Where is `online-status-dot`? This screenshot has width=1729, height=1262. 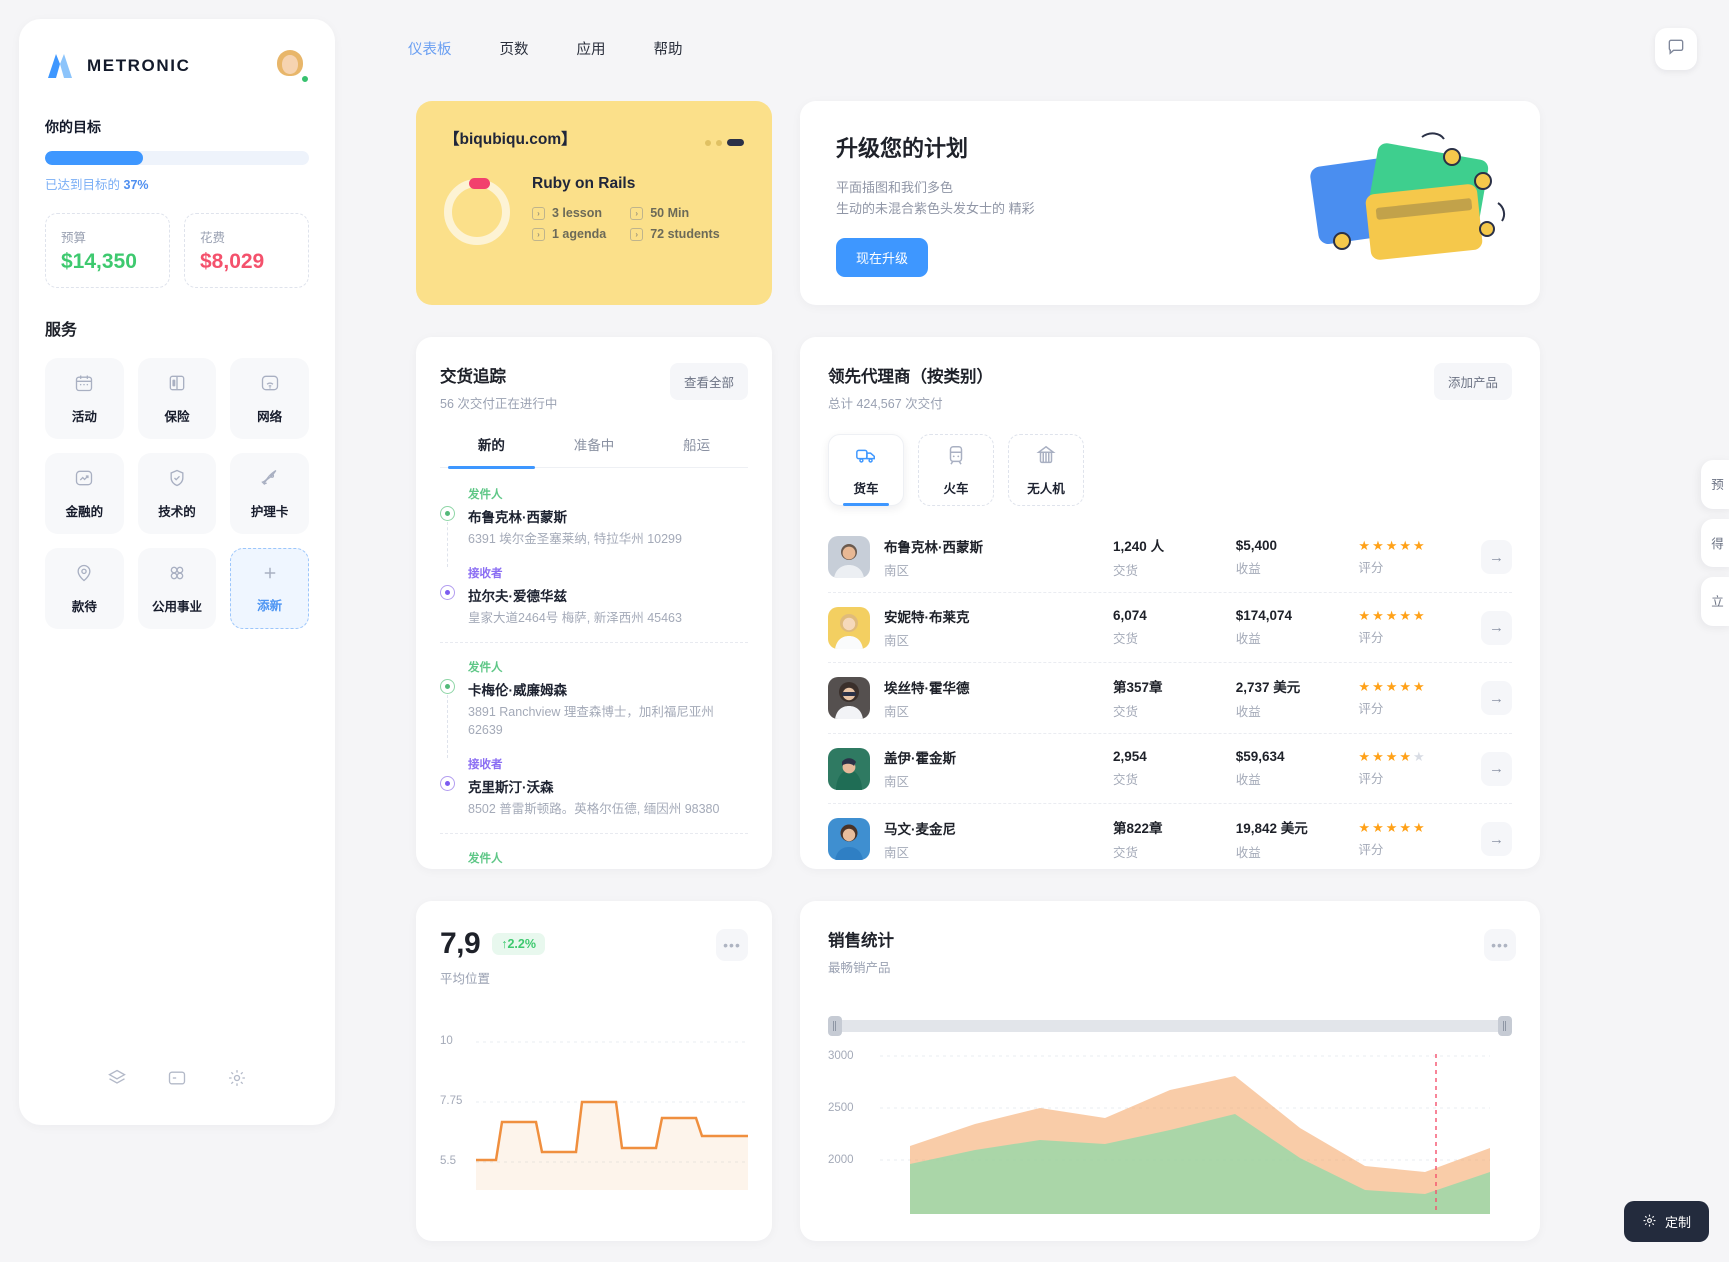
online-status-dot is located at coordinates (305, 79).